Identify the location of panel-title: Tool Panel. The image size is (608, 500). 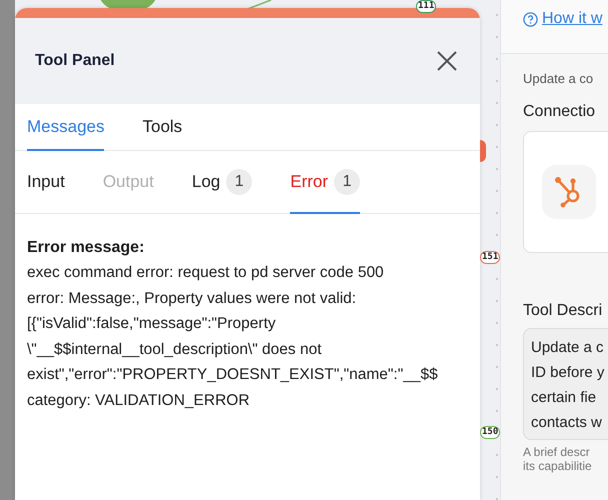
(75, 61).